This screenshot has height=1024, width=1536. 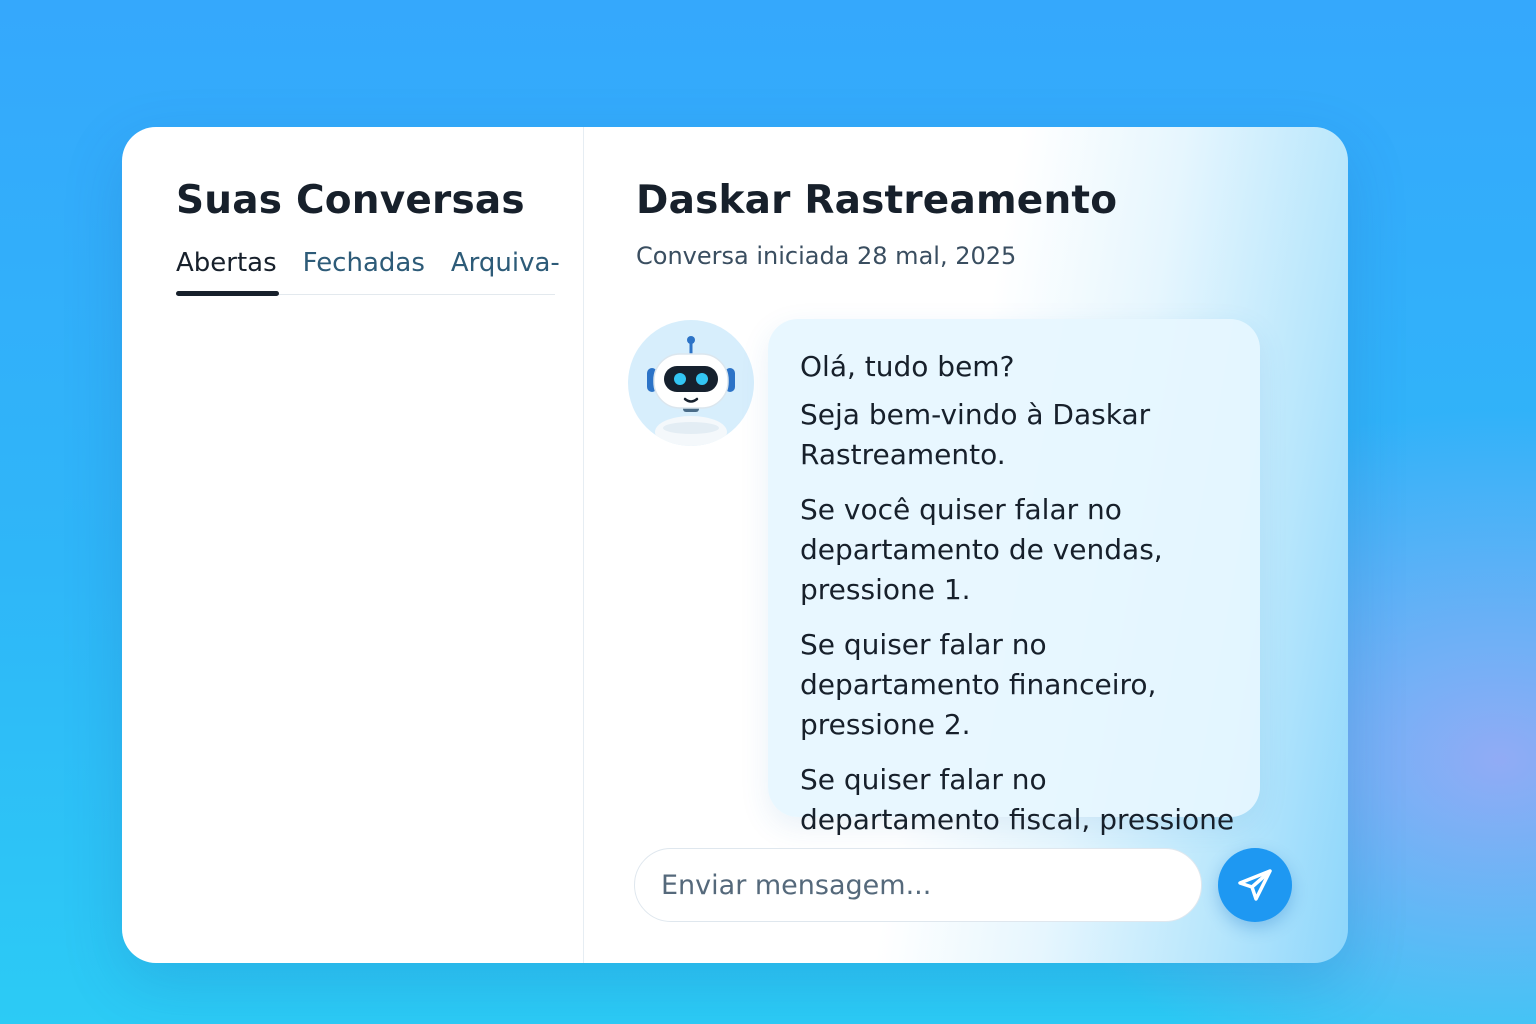 I want to click on send-button, so click(x=1255, y=885).